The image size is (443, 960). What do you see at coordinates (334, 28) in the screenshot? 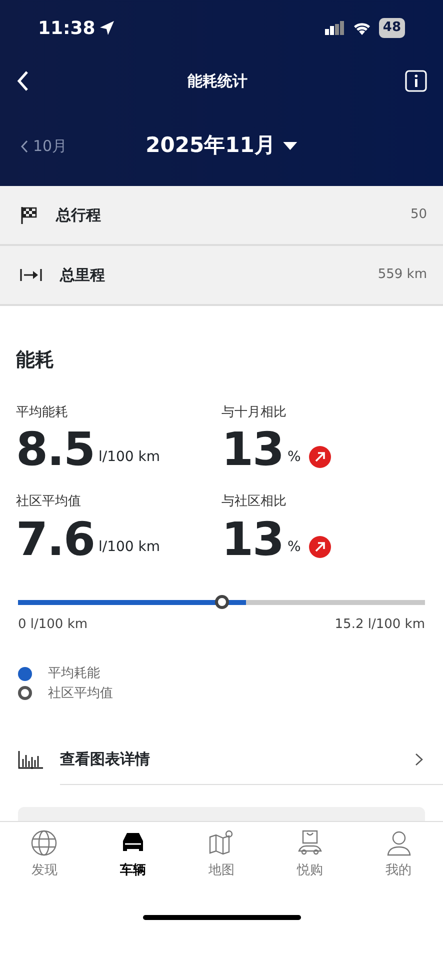
I see `signal-icon` at bounding box center [334, 28].